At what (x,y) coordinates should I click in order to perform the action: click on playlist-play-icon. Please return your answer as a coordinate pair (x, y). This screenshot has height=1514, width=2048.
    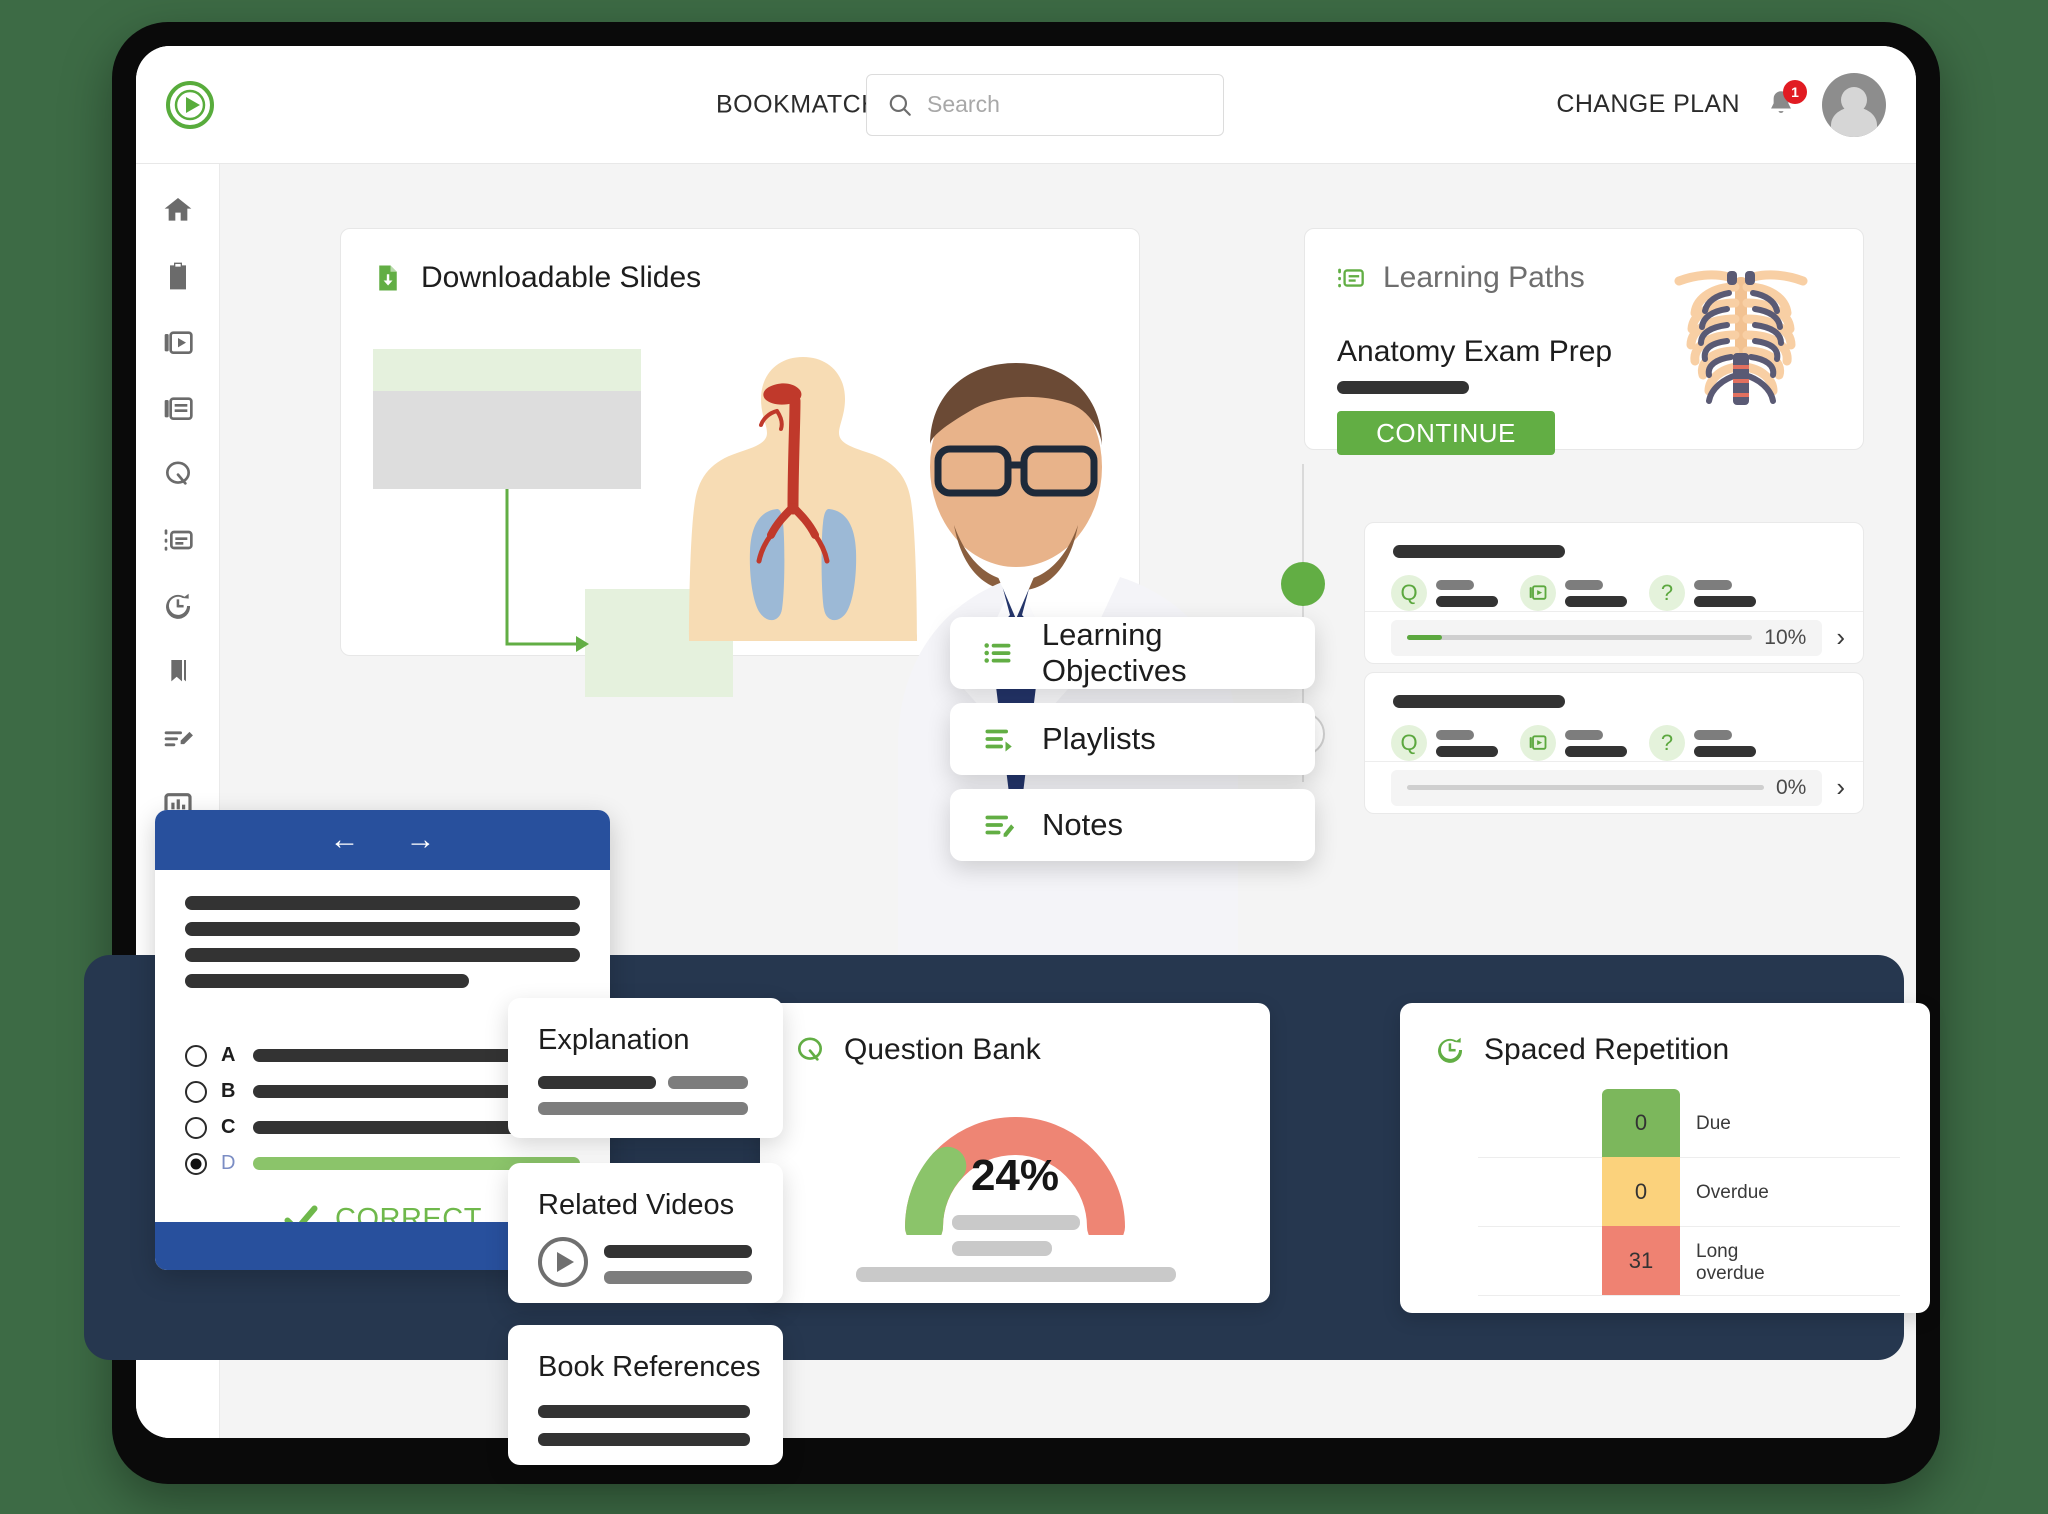
    Looking at the image, I should click on (998, 740).